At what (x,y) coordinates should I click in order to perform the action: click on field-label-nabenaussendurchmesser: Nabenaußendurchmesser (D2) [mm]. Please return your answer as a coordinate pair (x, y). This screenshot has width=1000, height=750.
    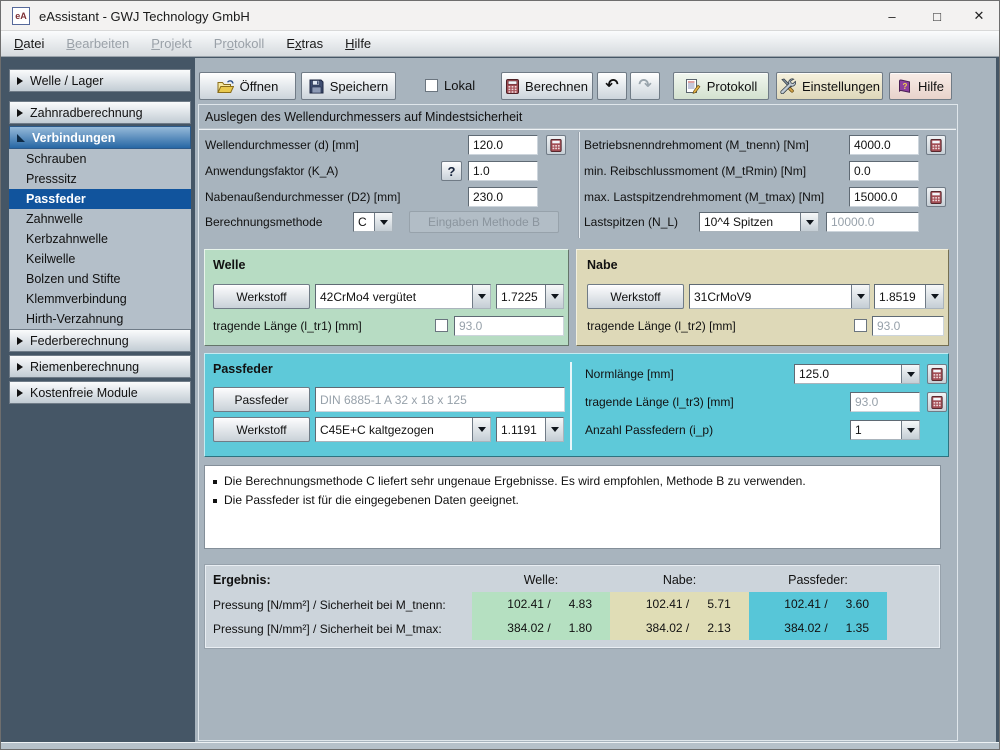
    Looking at the image, I should click on (303, 197).